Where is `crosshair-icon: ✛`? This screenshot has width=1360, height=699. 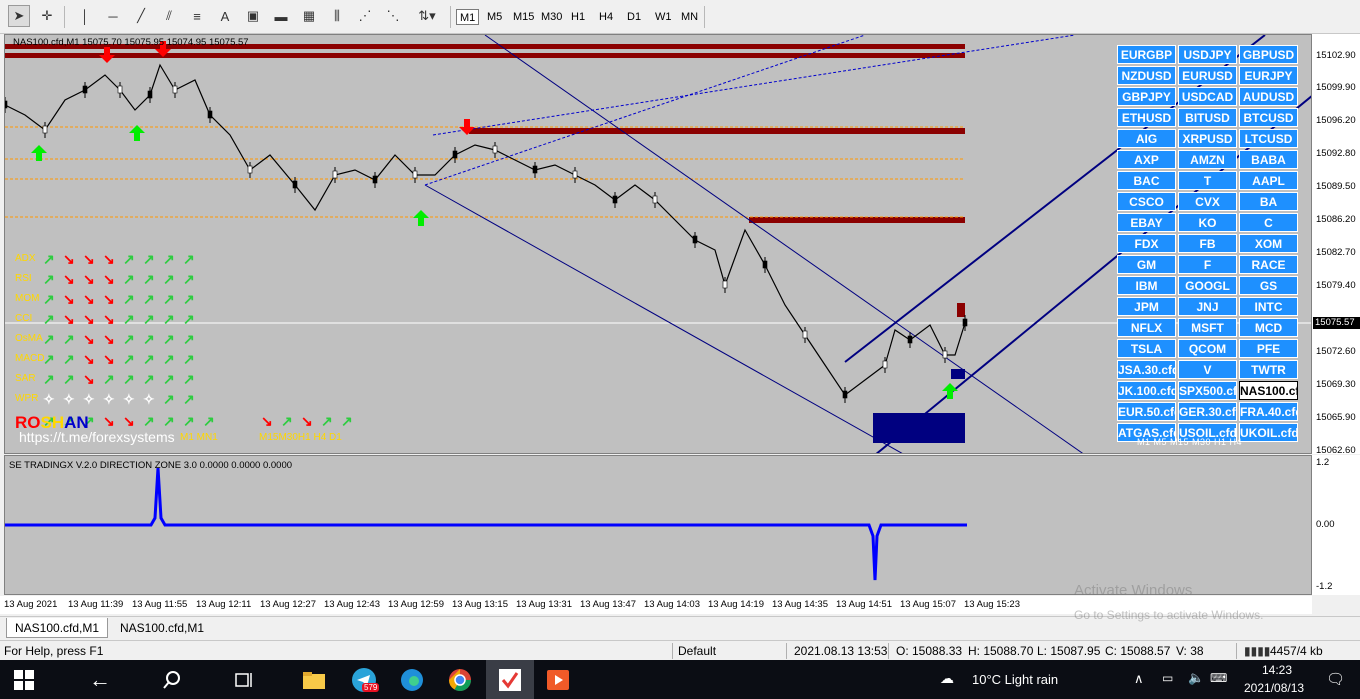
crosshair-icon: ✛ is located at coordinates (47, 16).